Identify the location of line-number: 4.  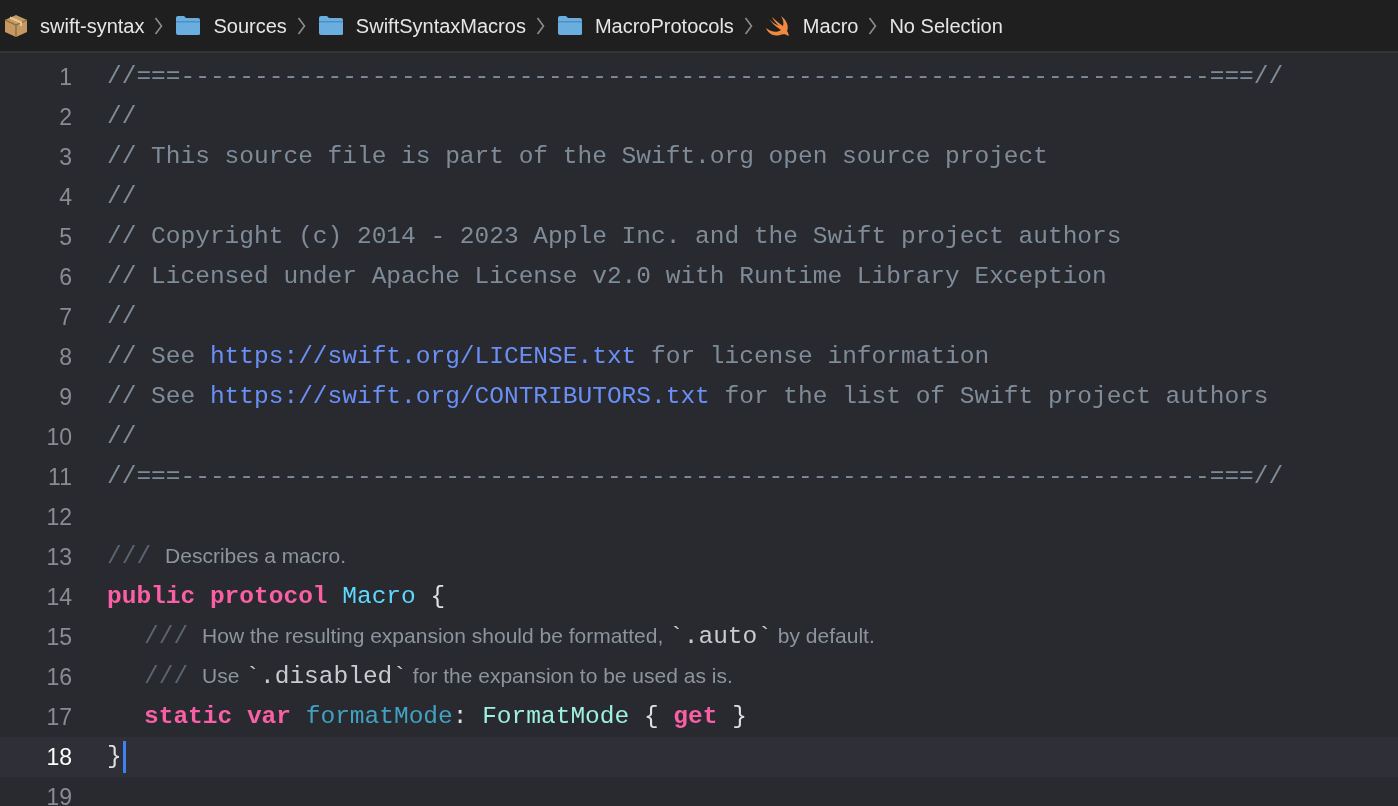
(65, 197).